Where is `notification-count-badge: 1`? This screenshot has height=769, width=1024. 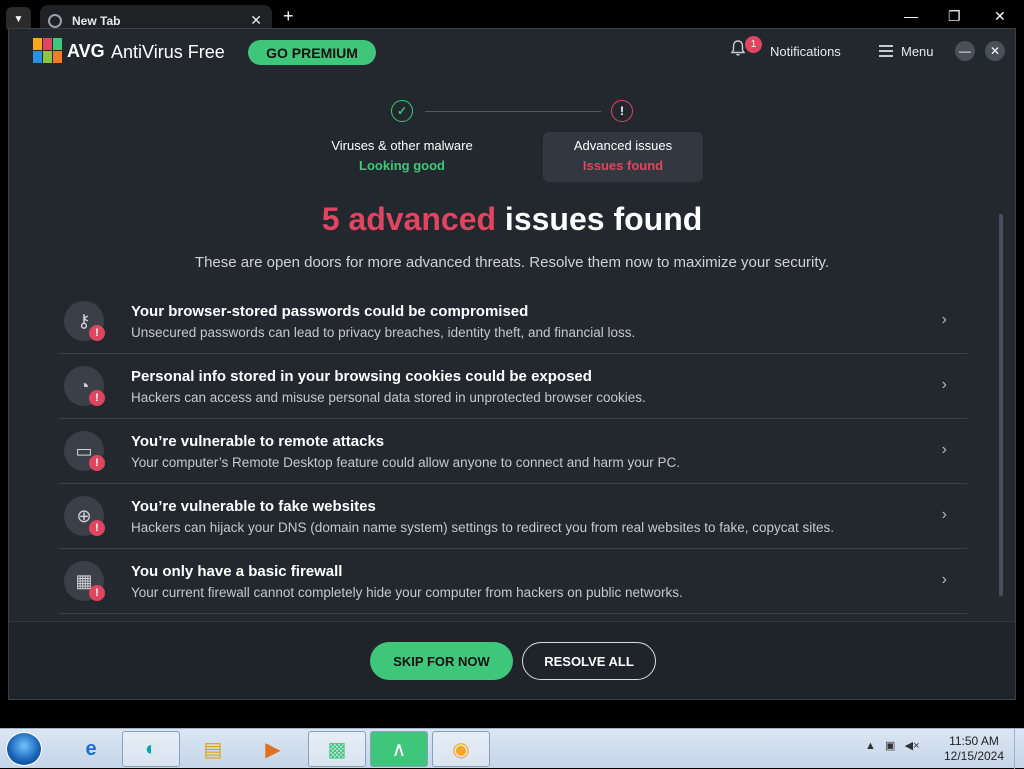 notification-count-badge: 1 is located at coordinates (753, 44).